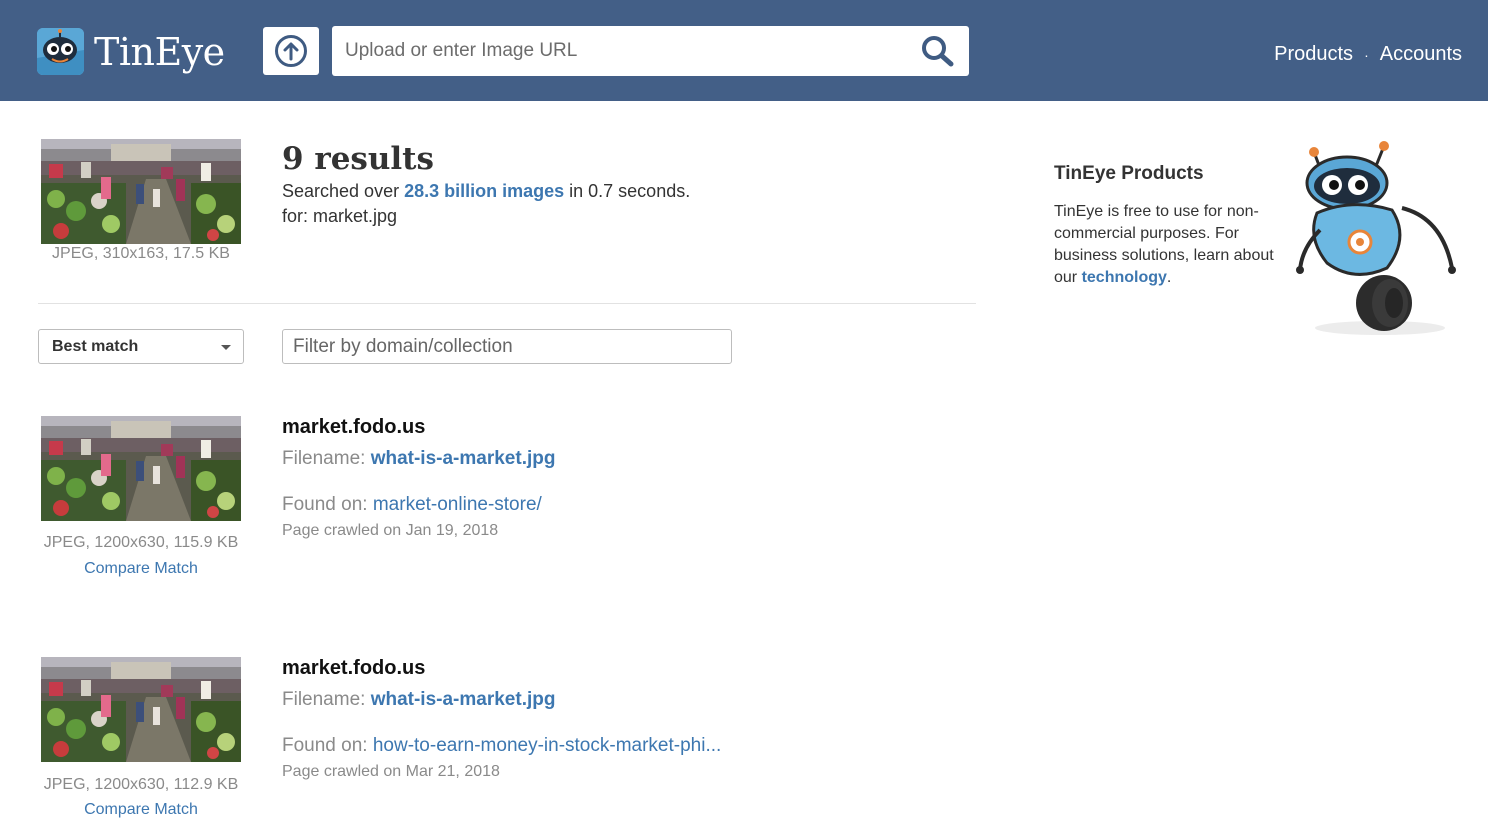 The width and height of the screenshot is (1488, 830). What do you see at coordinates (343, 191) in the screenshot?
I see `search-stats-prefix: Searched over` at bounding box center [343, 191].